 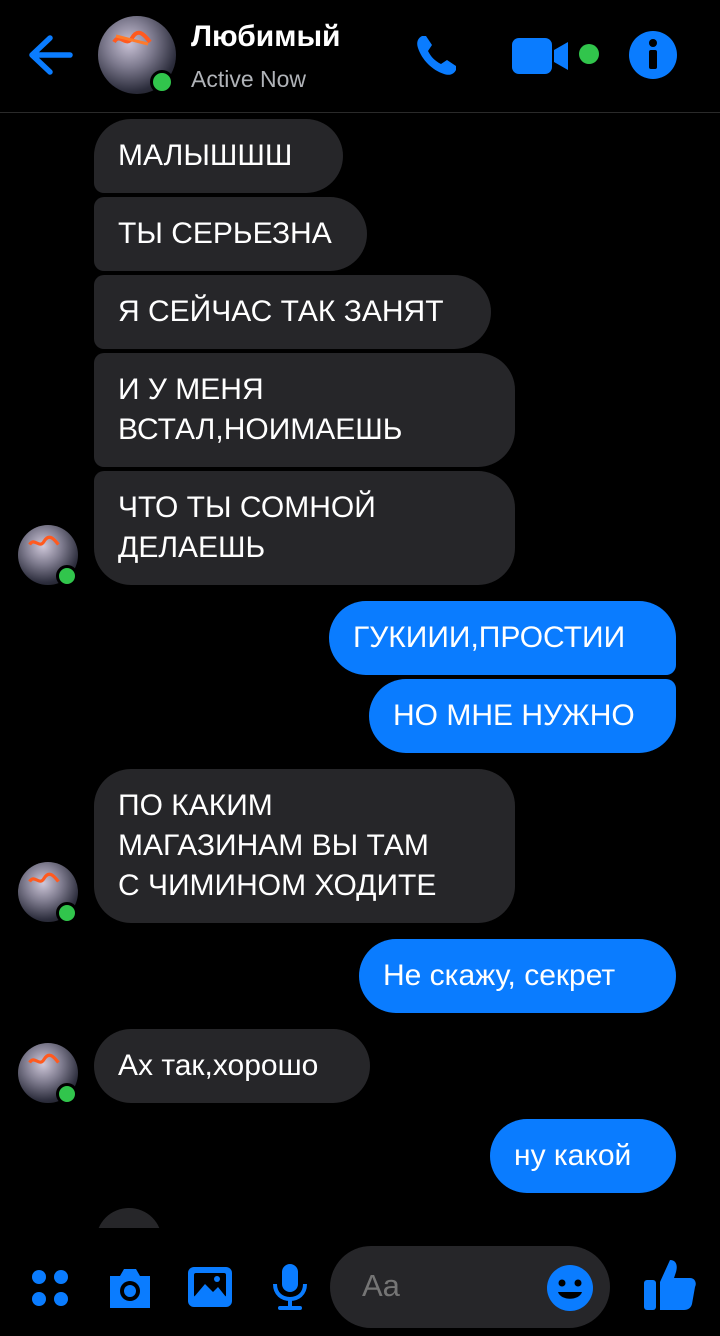 What do you see at coordinates (589, 54) in the screenshot?
I see `video-active-dot` at bounding box center [589, 54].